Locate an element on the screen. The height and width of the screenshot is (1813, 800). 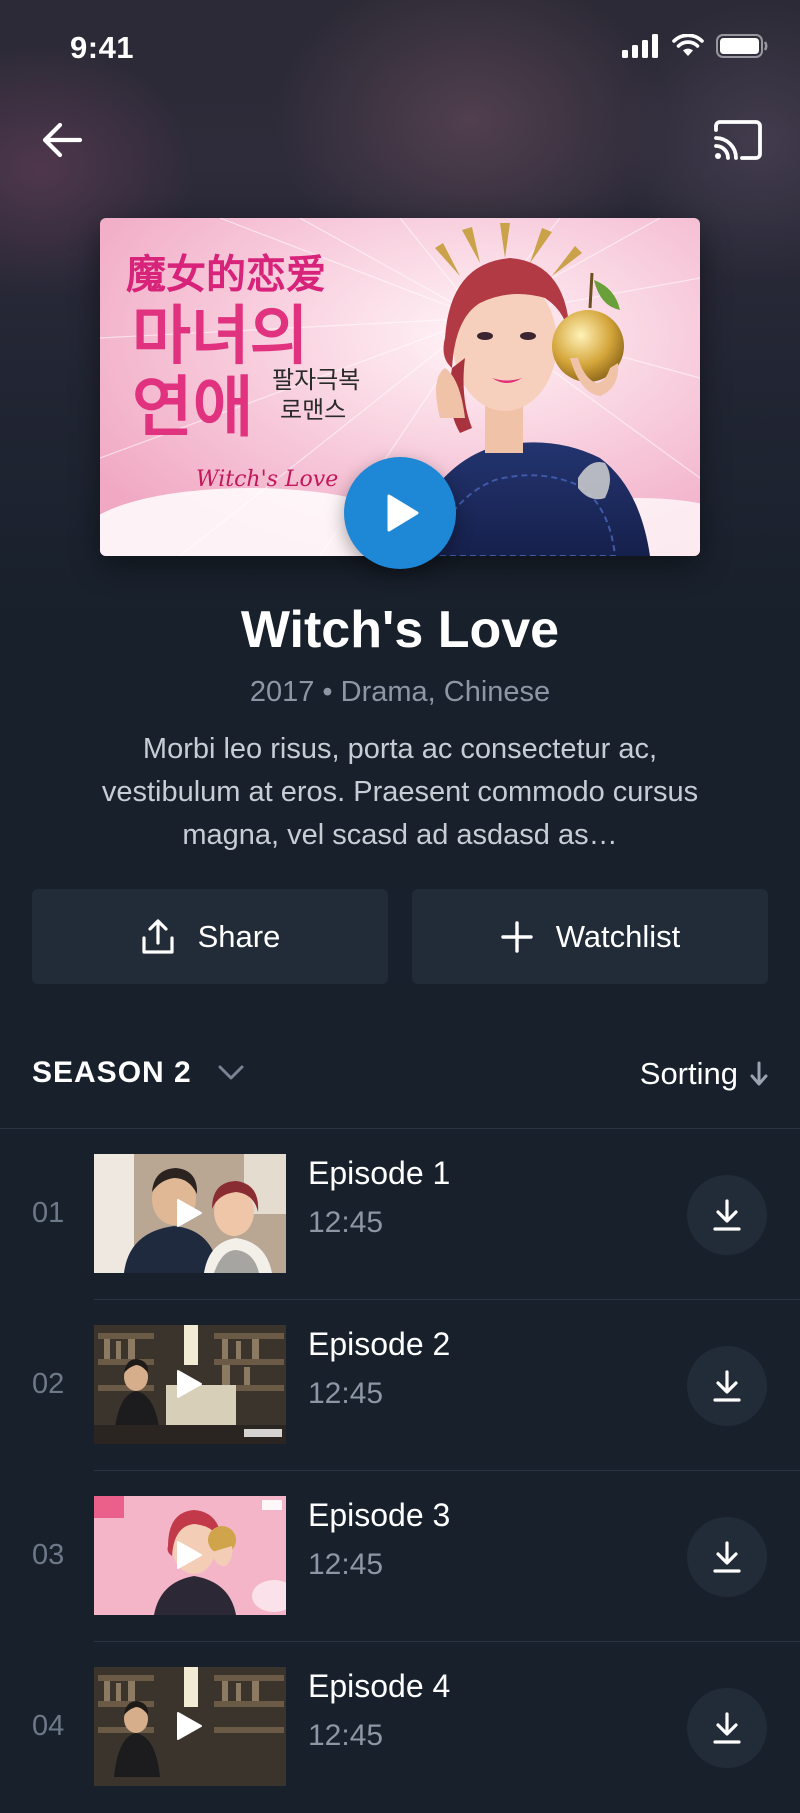
poster-korean-sub-1: 팔자극복 is located at coordinates (316, 380).